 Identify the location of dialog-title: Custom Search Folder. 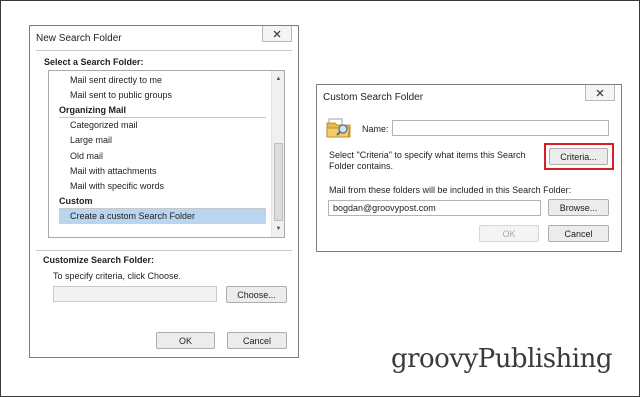
(373, 97).